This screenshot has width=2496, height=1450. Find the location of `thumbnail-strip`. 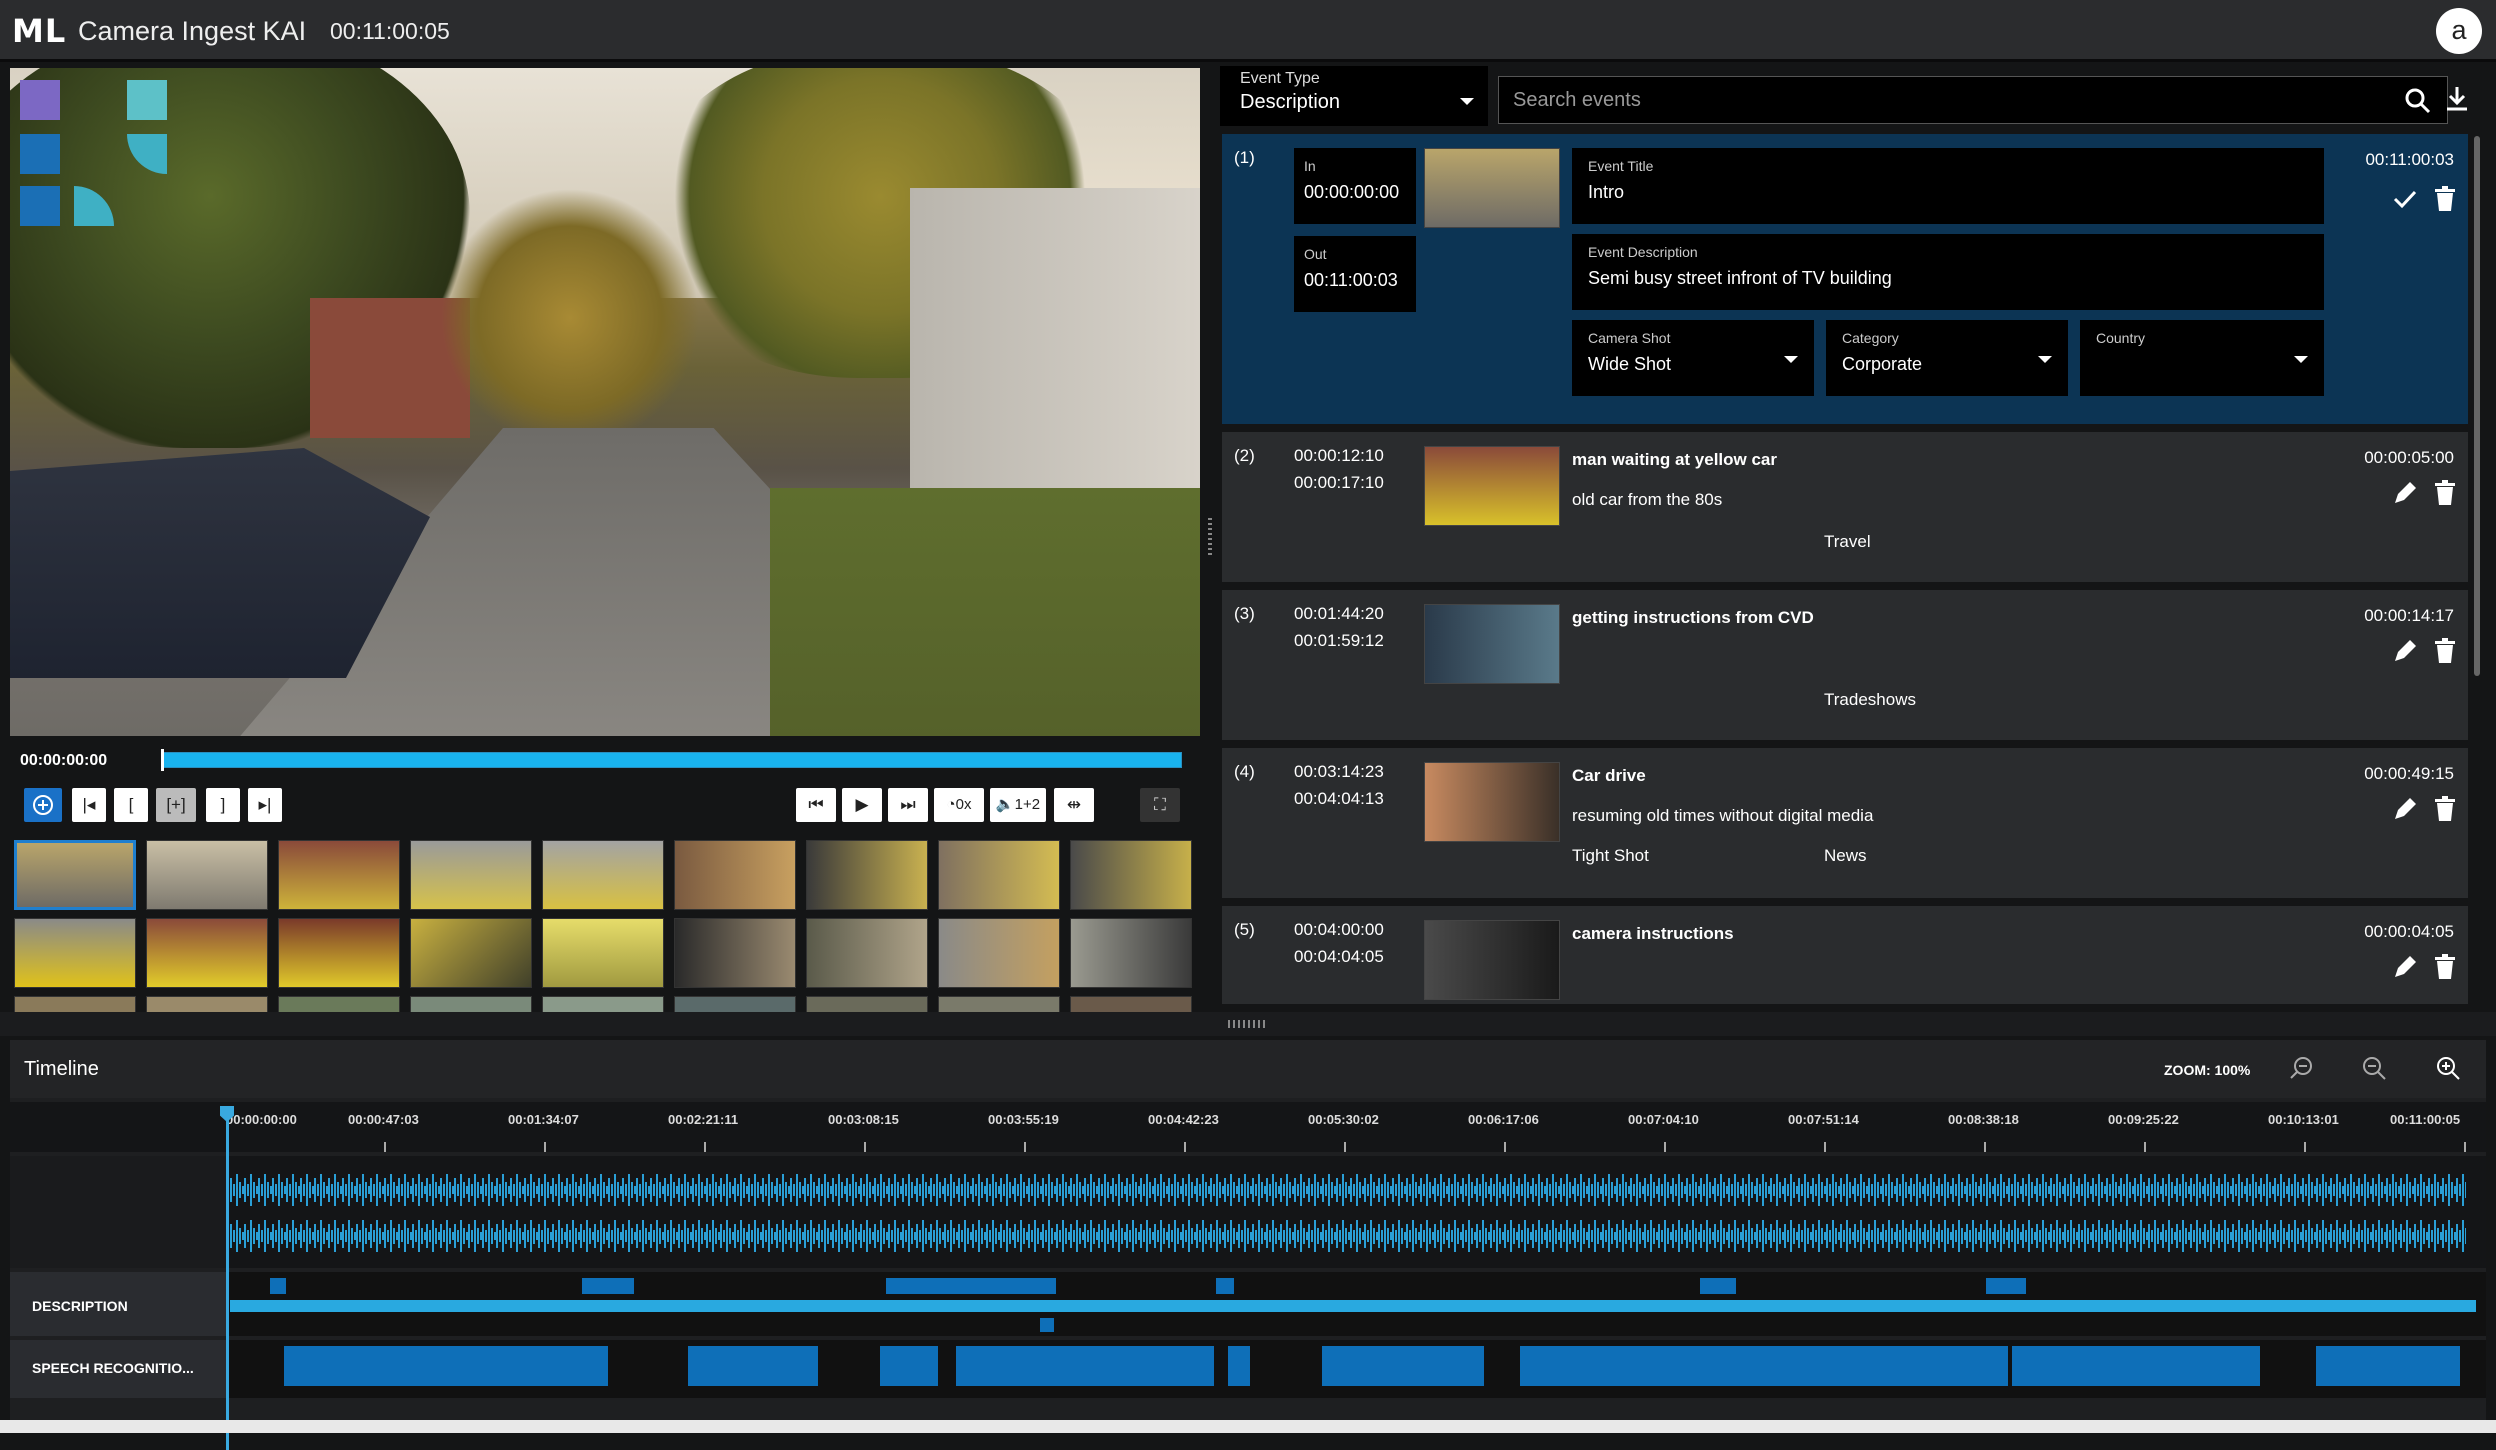

thumbnail-strip is located at coordinates (605, 926).